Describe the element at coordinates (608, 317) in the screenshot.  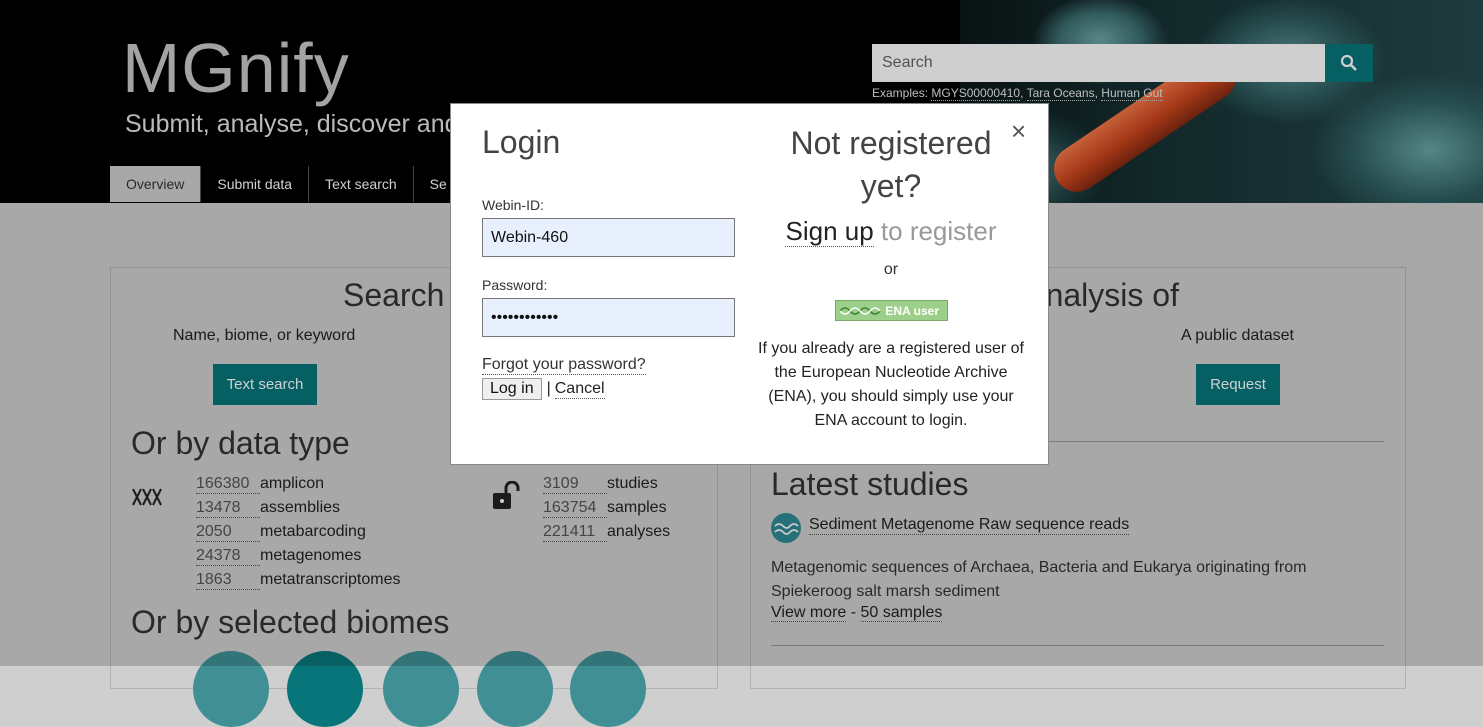
I see `password-field` at that location.